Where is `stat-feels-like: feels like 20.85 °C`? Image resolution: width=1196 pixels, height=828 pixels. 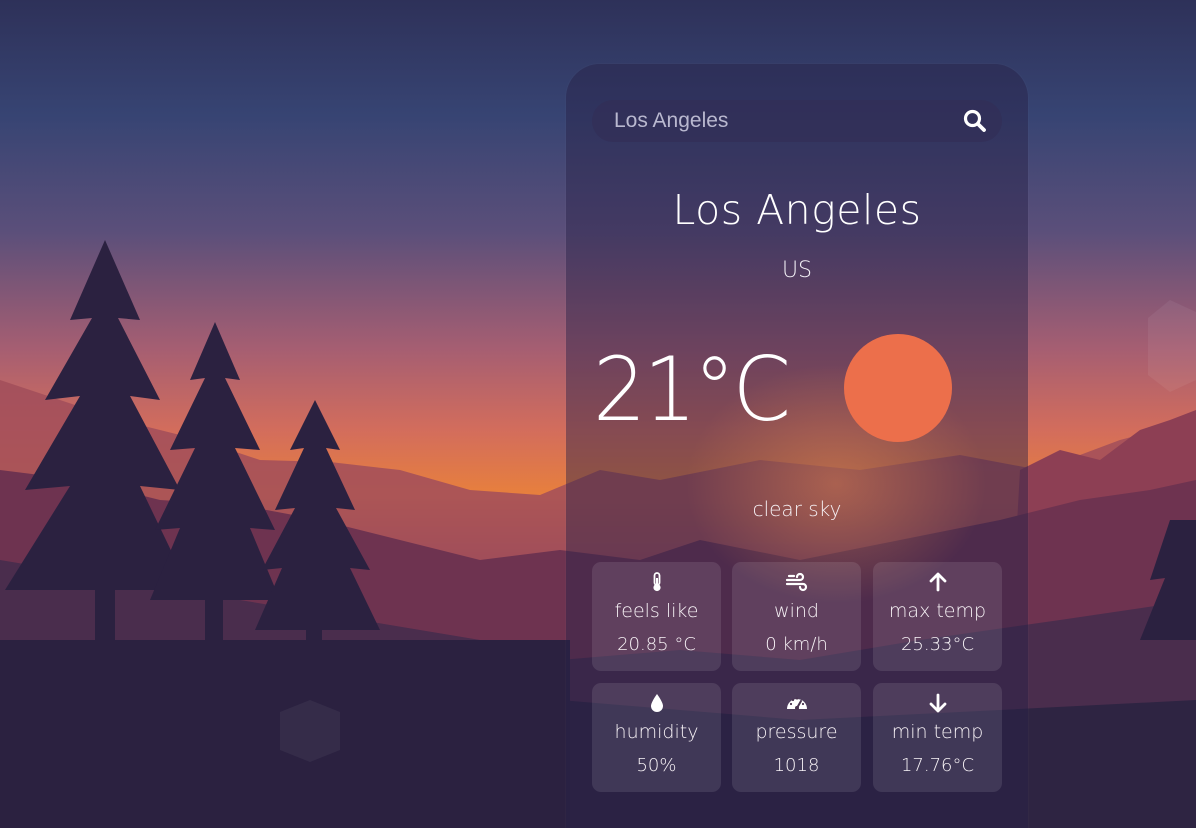 stat-feels-like: feels like 20.85 °C is located at coordinates (656, 616).